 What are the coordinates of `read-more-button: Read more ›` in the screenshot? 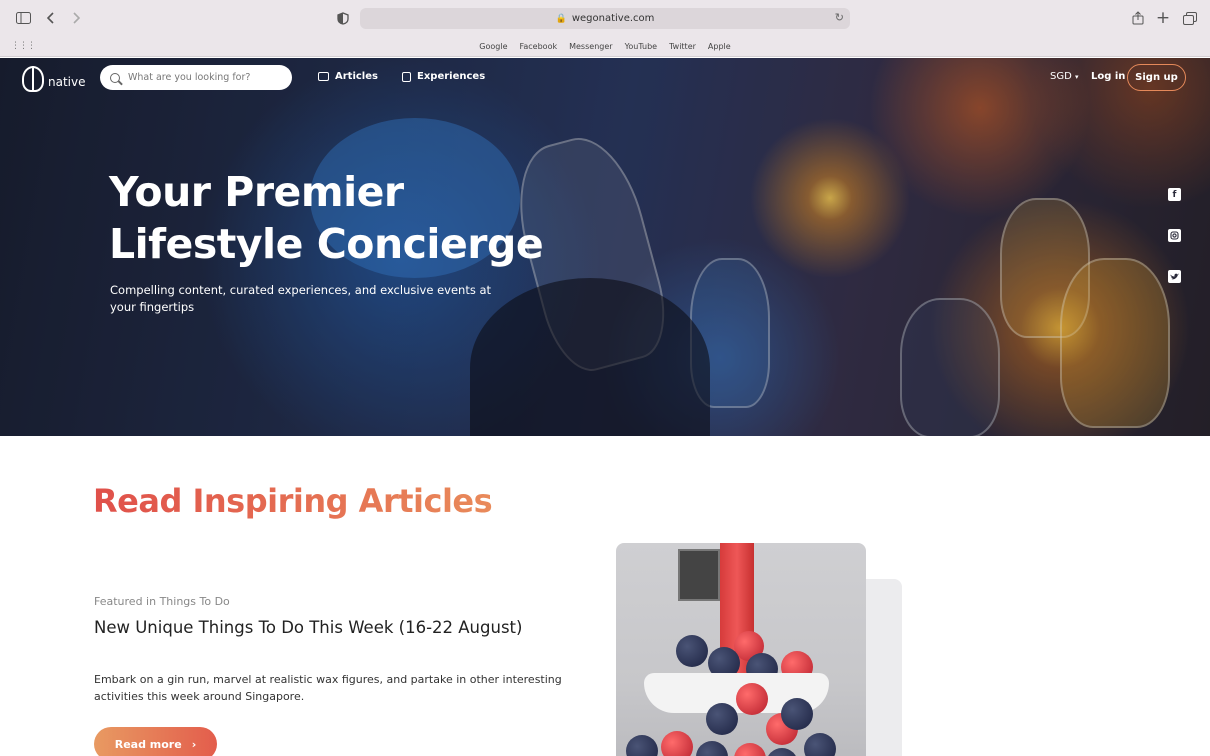 It's located at (155, 741).